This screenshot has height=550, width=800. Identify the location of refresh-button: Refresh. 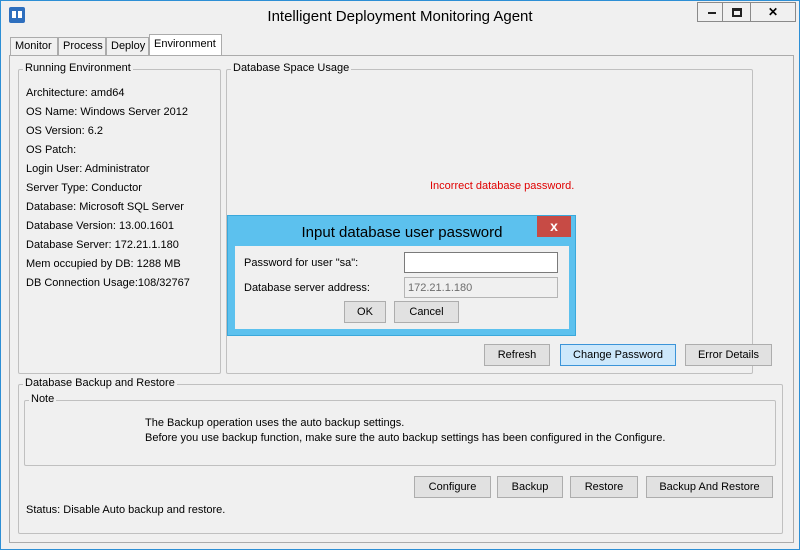
(517, 355).